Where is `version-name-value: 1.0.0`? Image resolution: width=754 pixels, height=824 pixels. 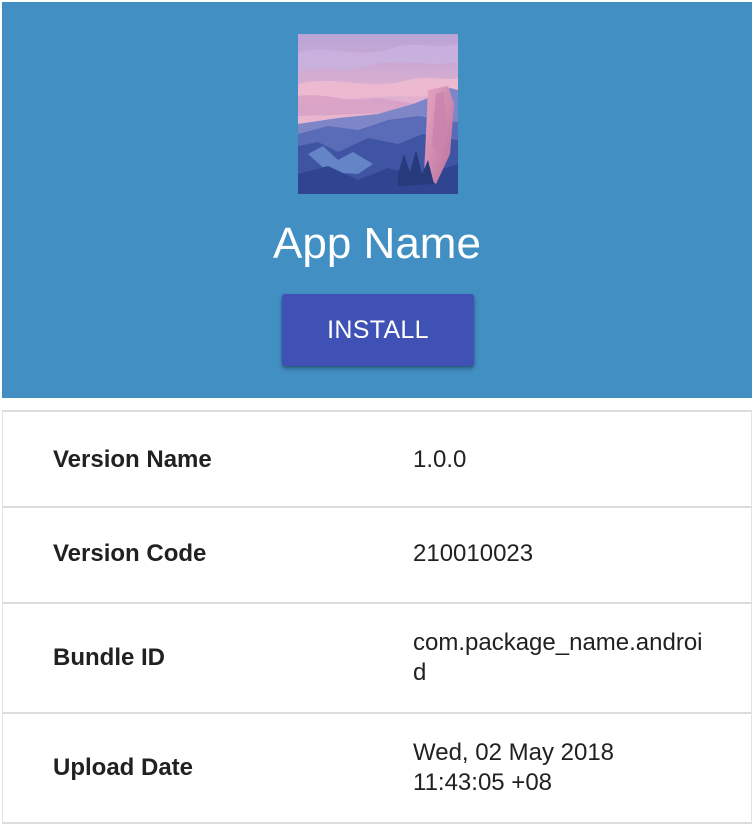 version-name-value: 1.0.0 is located at coordinates (440, 459).